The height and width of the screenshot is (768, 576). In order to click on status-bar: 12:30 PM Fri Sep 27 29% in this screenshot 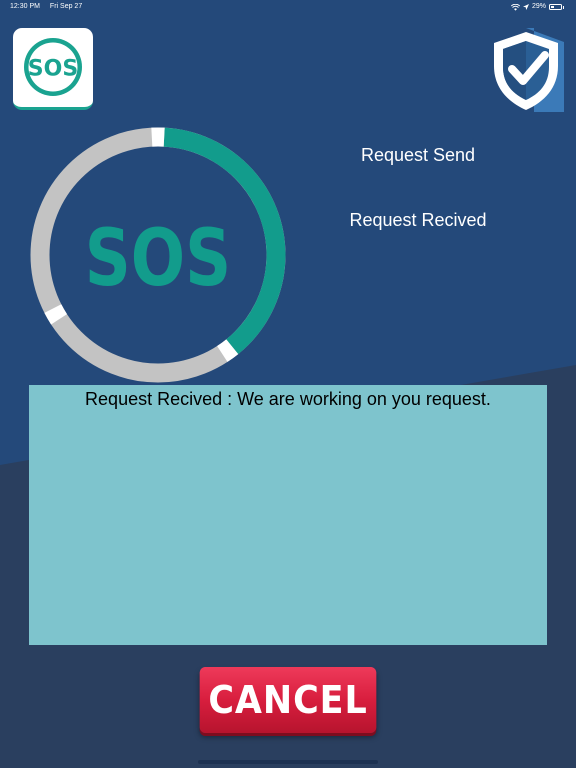, I will do `click(288, 7)`.